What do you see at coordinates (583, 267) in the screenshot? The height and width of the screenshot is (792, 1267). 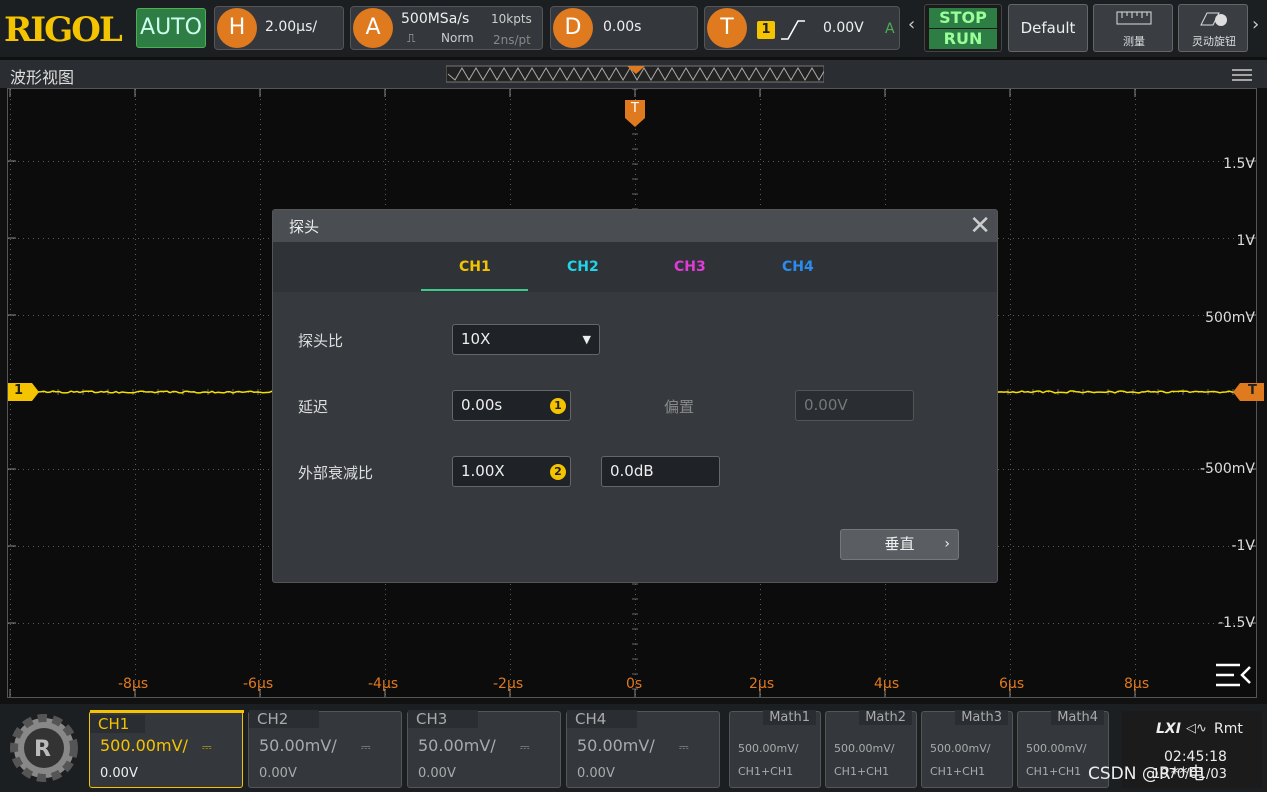 I see `tab-ch2: CH2` at bounding box center [583, 267].